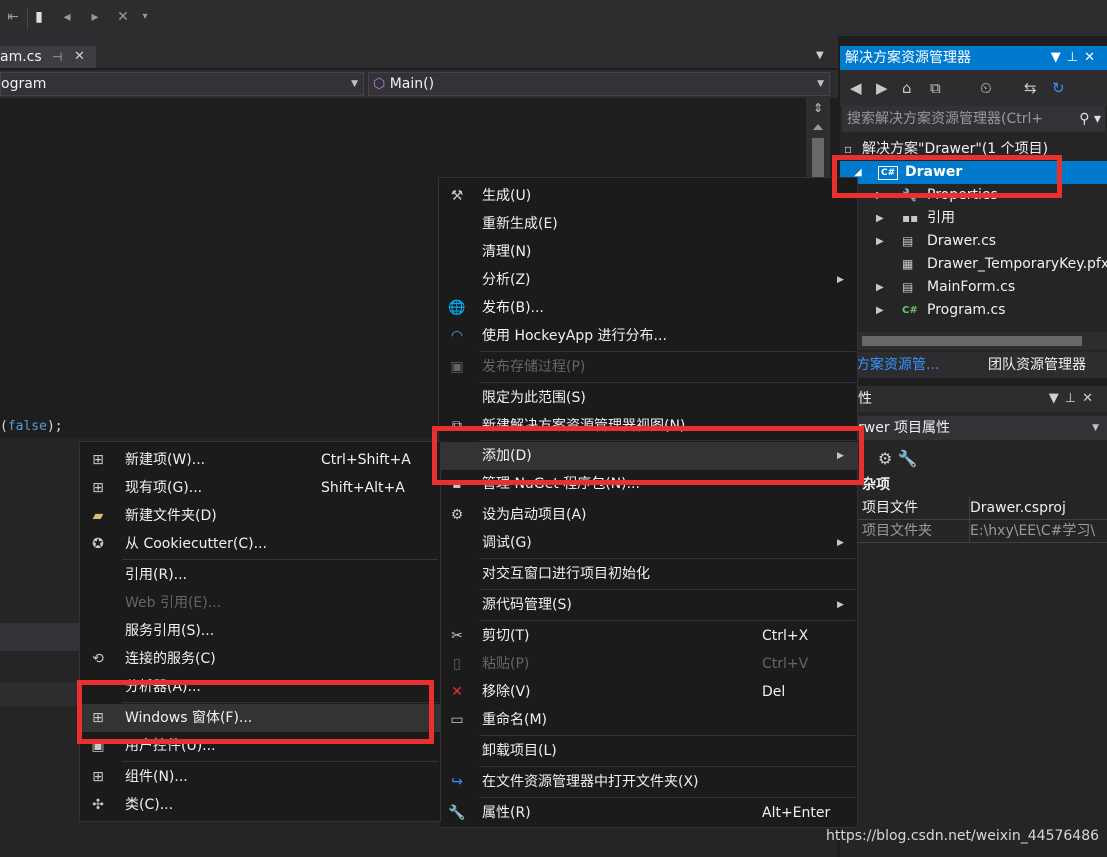  Describe the element at coordinates (818, 108) in the screenshot. I see `split-window-icon: ⇕` at that location.